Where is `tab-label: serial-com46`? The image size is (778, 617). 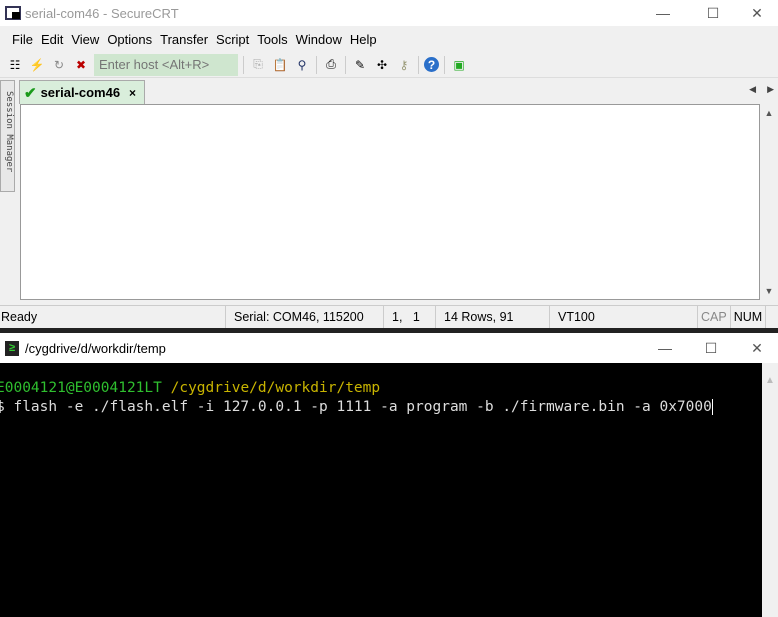 tab-label: serial-com46 is located at coordinates (80, 92).